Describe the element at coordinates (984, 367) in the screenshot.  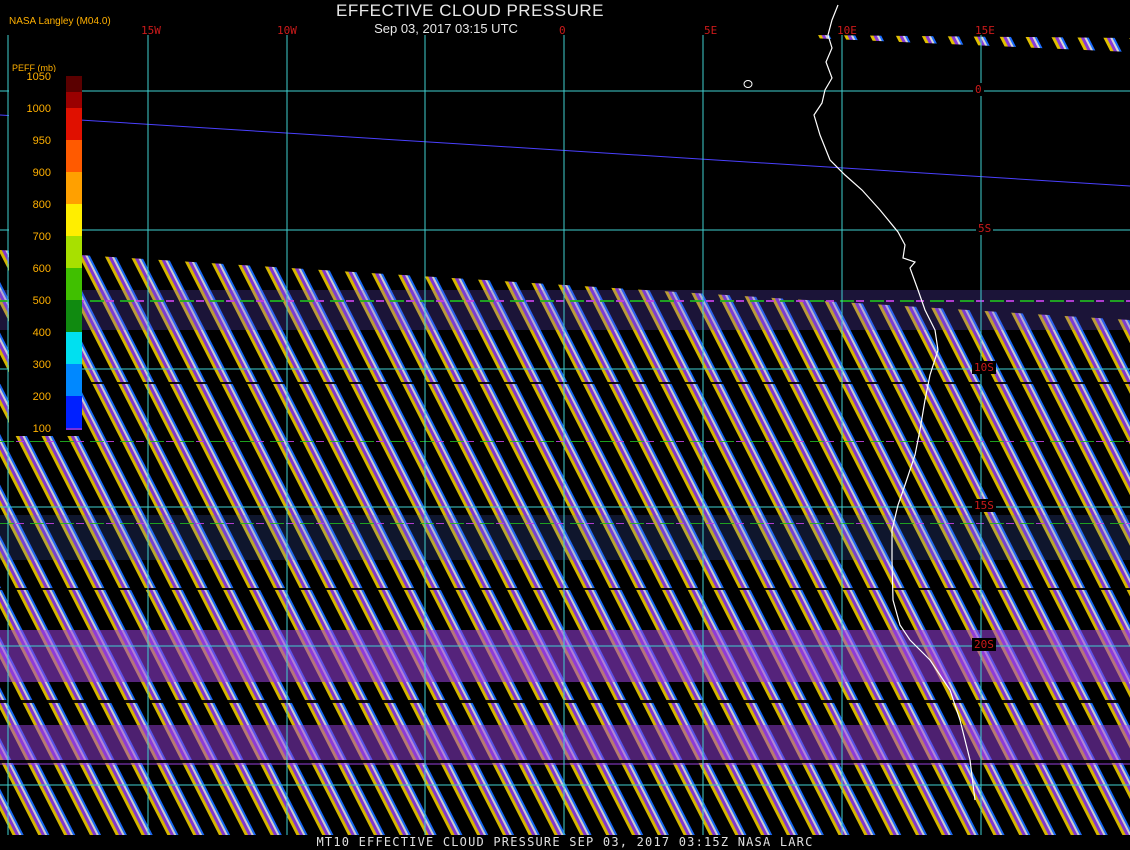
I see `lat-label-10s: 10S` at that location.